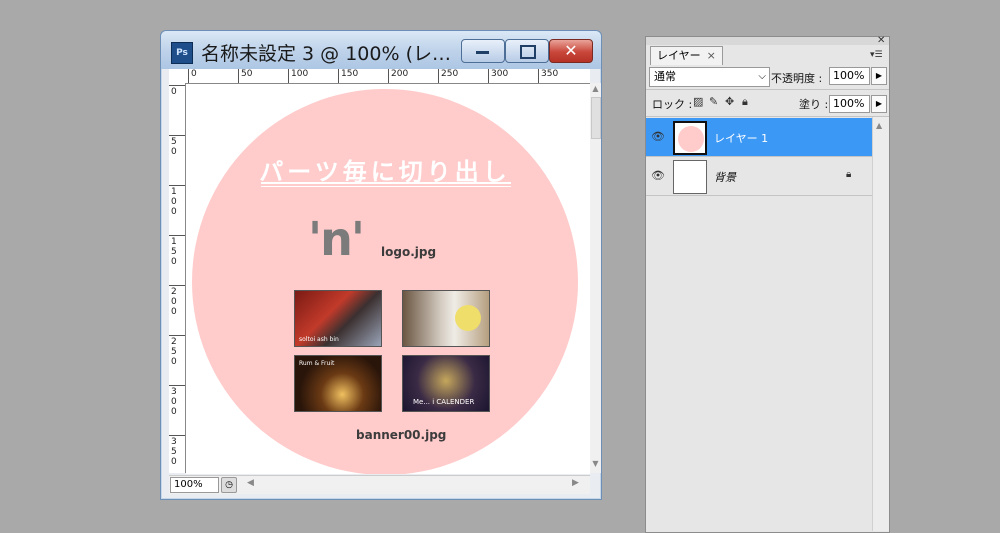  Describe the element at coordinates (317, 363) in the screenshot. I see `thumbnail-caption: Rum & Fruit` at that location.